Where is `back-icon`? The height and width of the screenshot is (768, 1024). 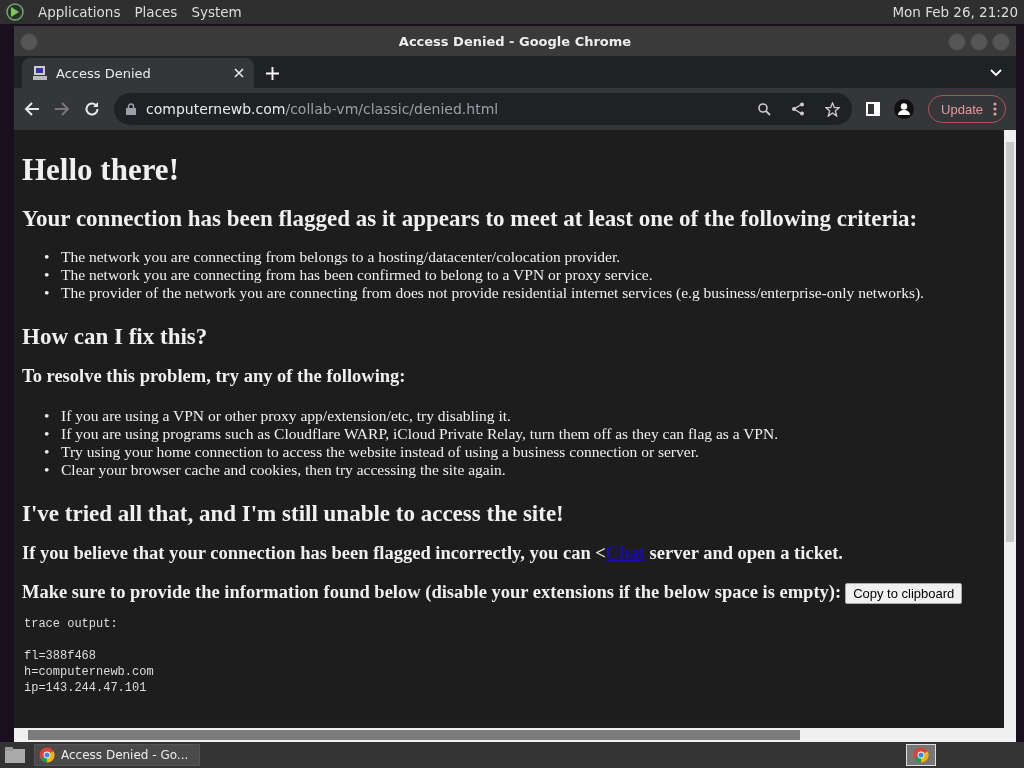 back-icon is located at coordinates (32, 109).